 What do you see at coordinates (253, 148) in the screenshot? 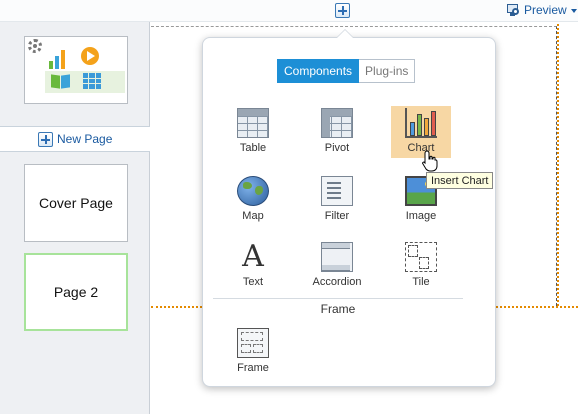
I see `component-label: Table` at bounding box center [253, 148].